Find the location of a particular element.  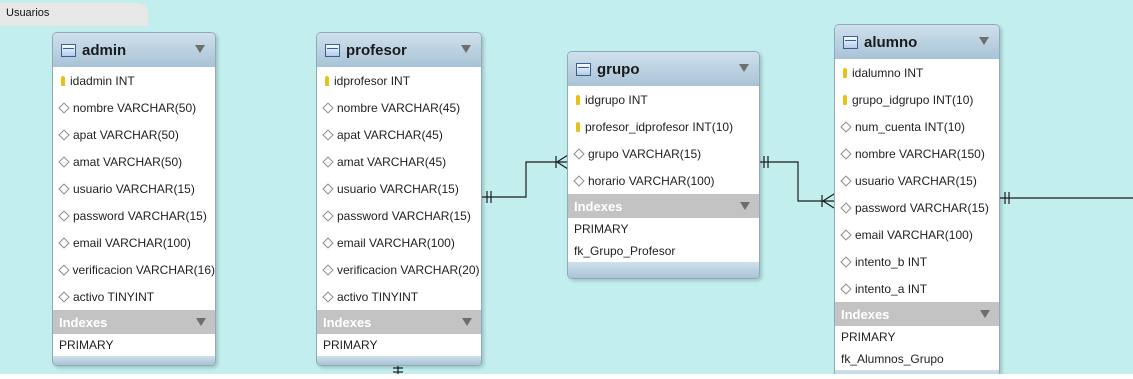

column-label: nombre VARCHAR(45) is located at coordinates (399, 107).